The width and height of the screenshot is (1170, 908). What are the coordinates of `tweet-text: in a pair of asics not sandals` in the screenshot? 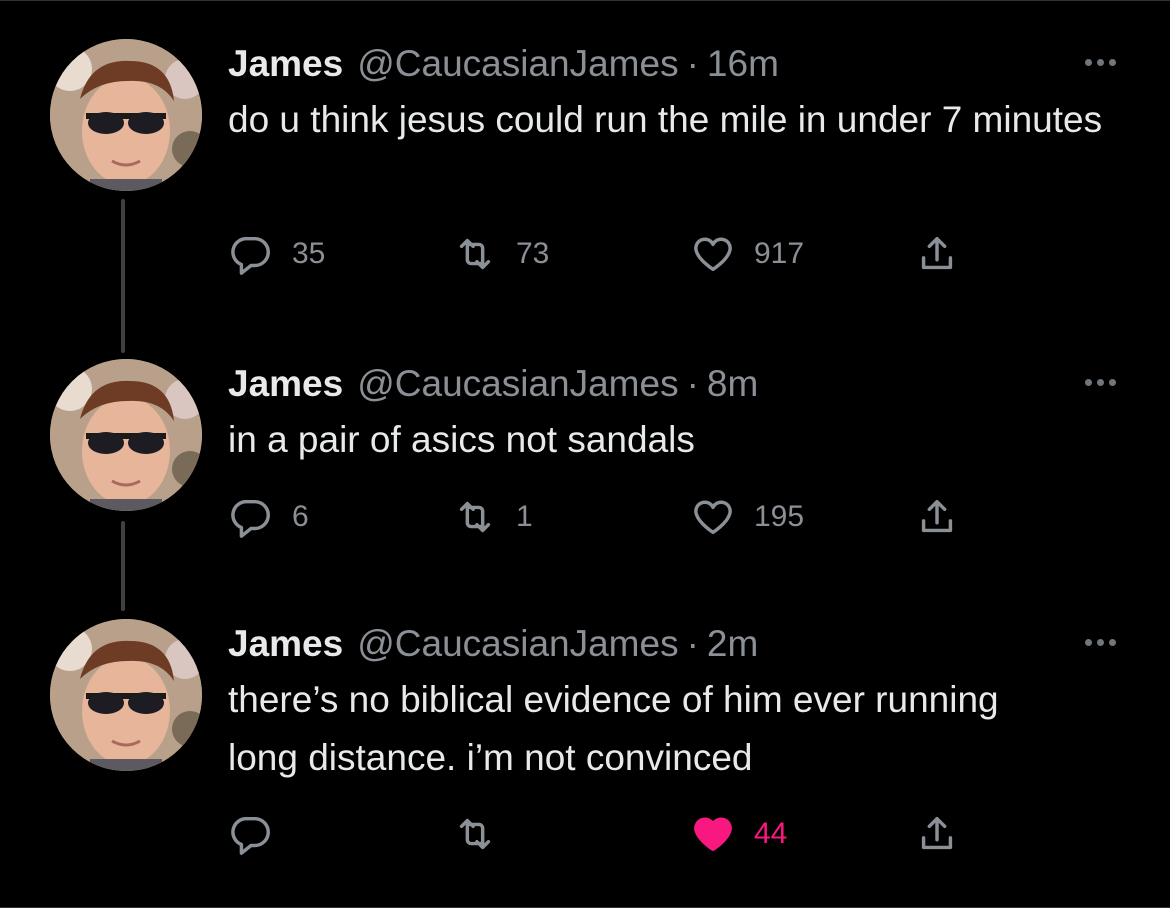 It's located at (461, 439).